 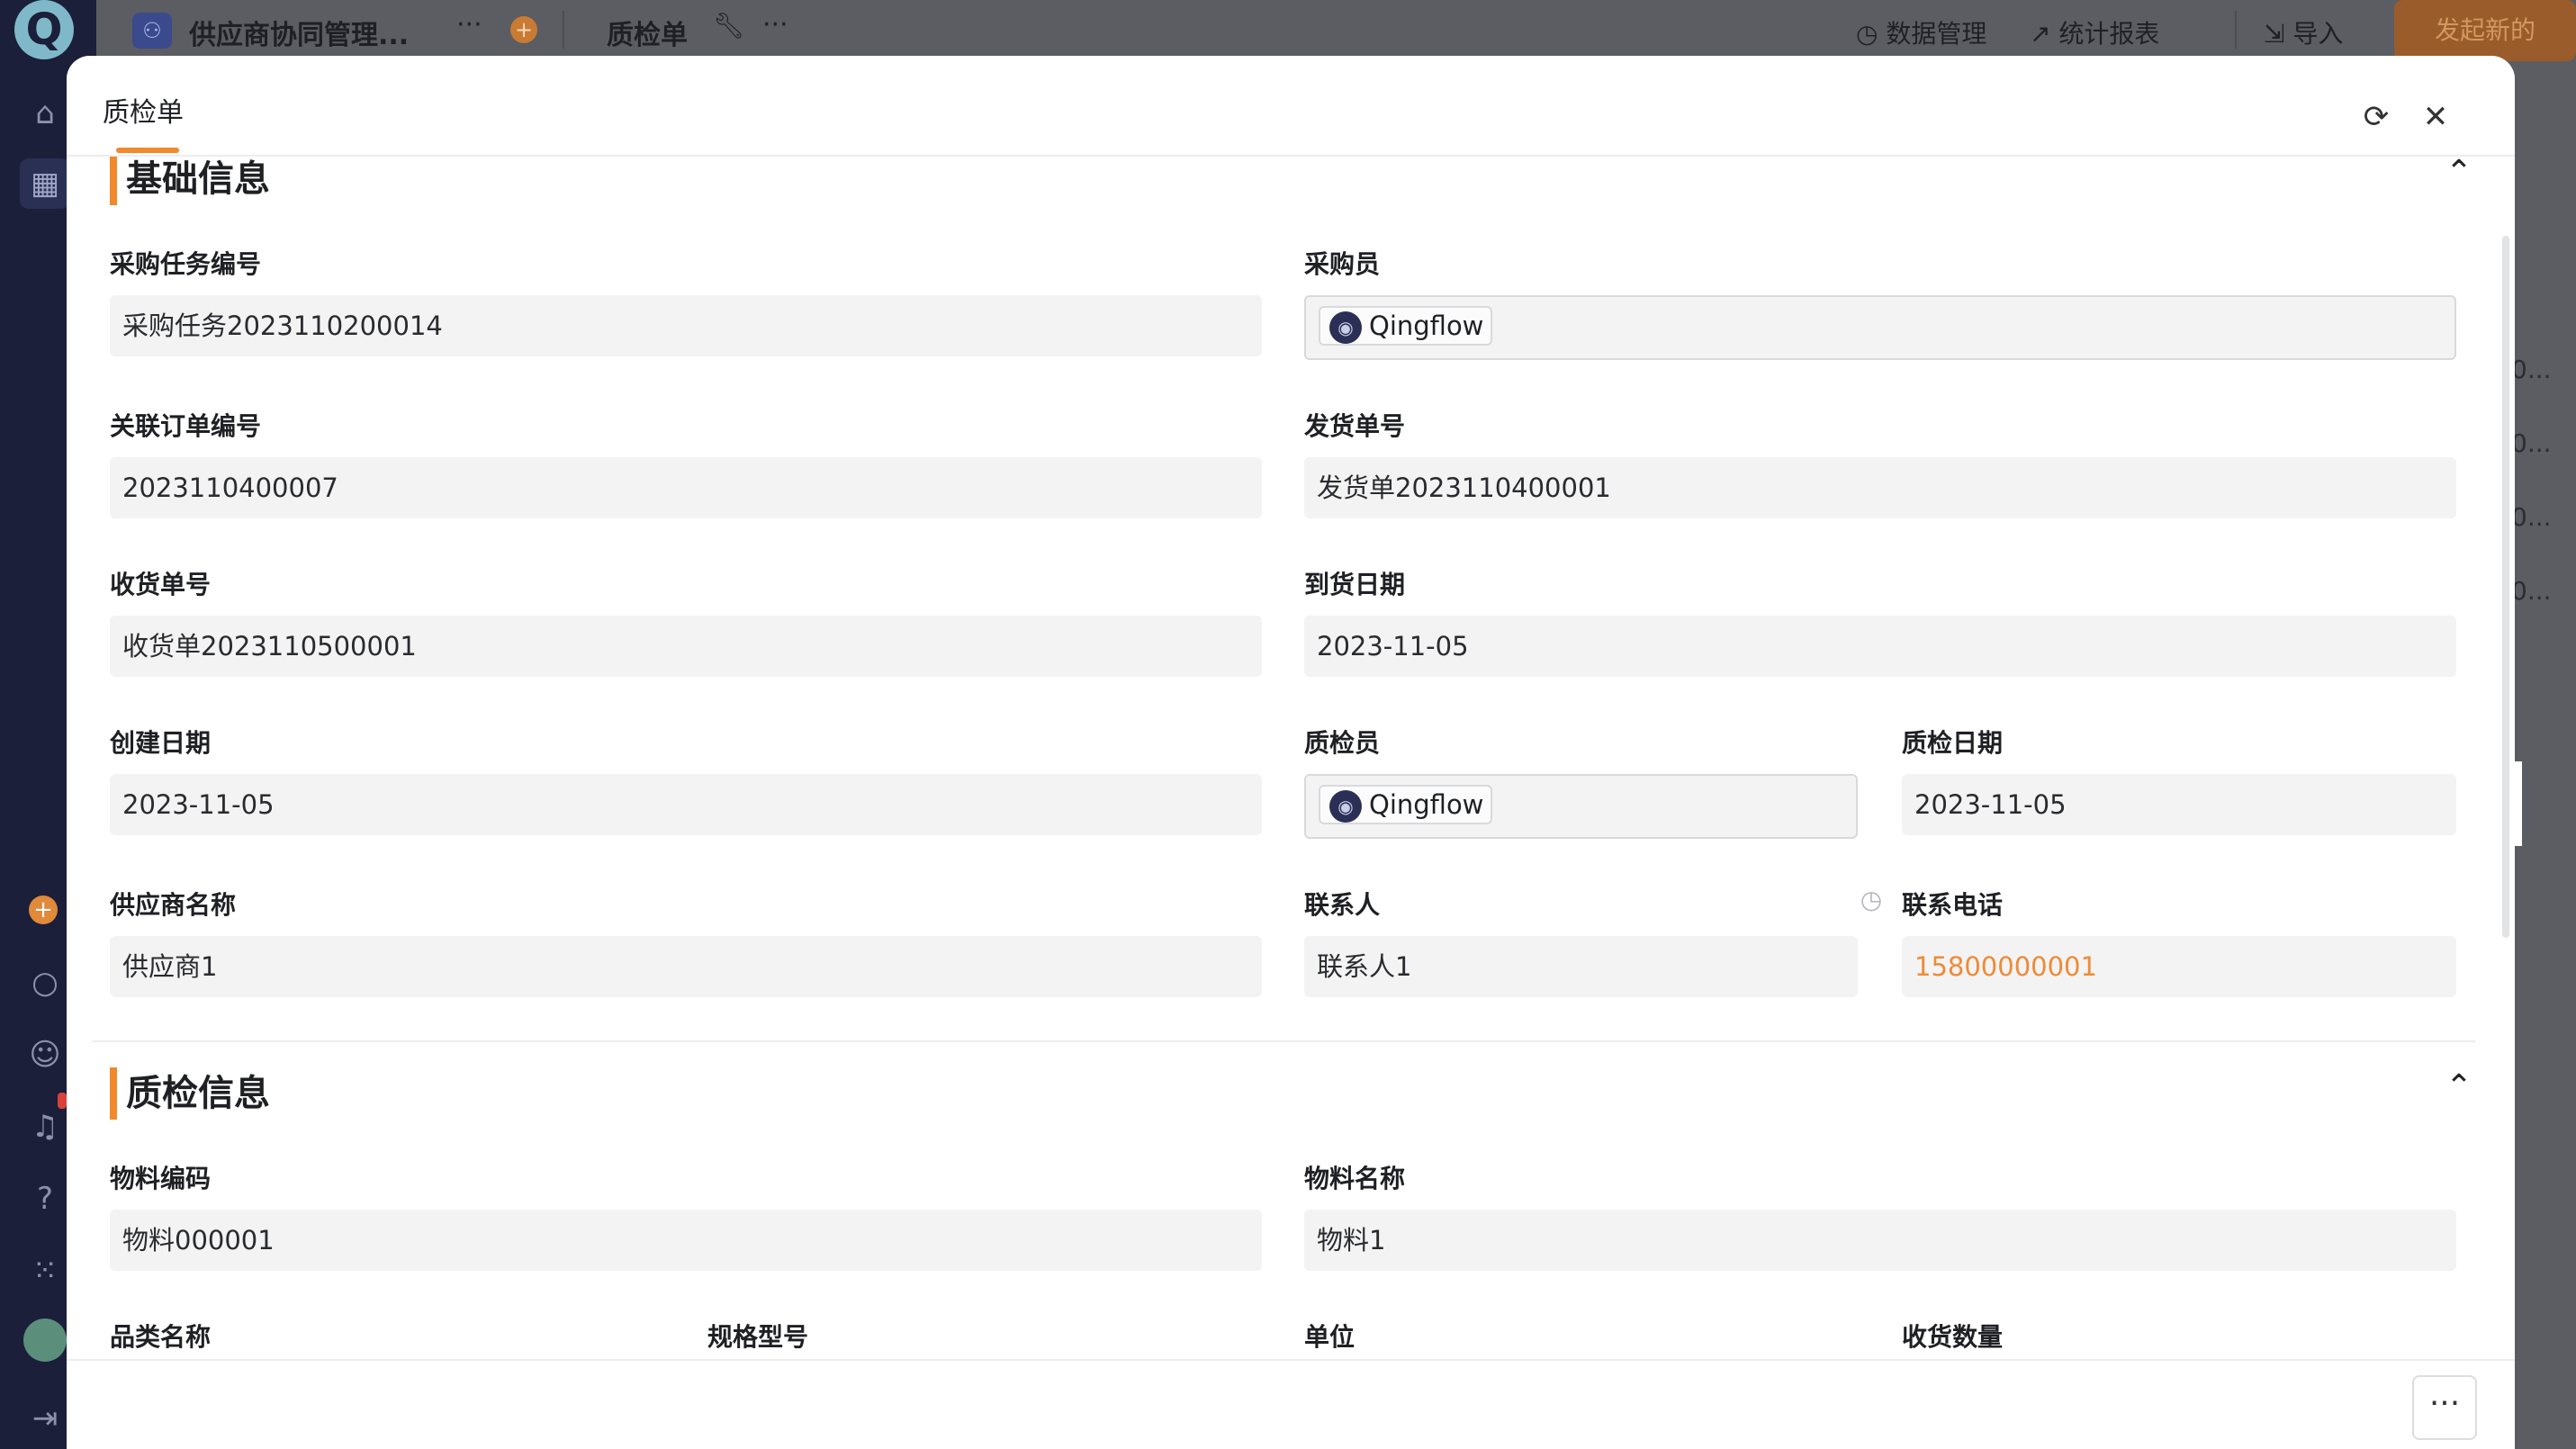 I want to click on field-label: 规格型号, so click(x=758, y=1337).